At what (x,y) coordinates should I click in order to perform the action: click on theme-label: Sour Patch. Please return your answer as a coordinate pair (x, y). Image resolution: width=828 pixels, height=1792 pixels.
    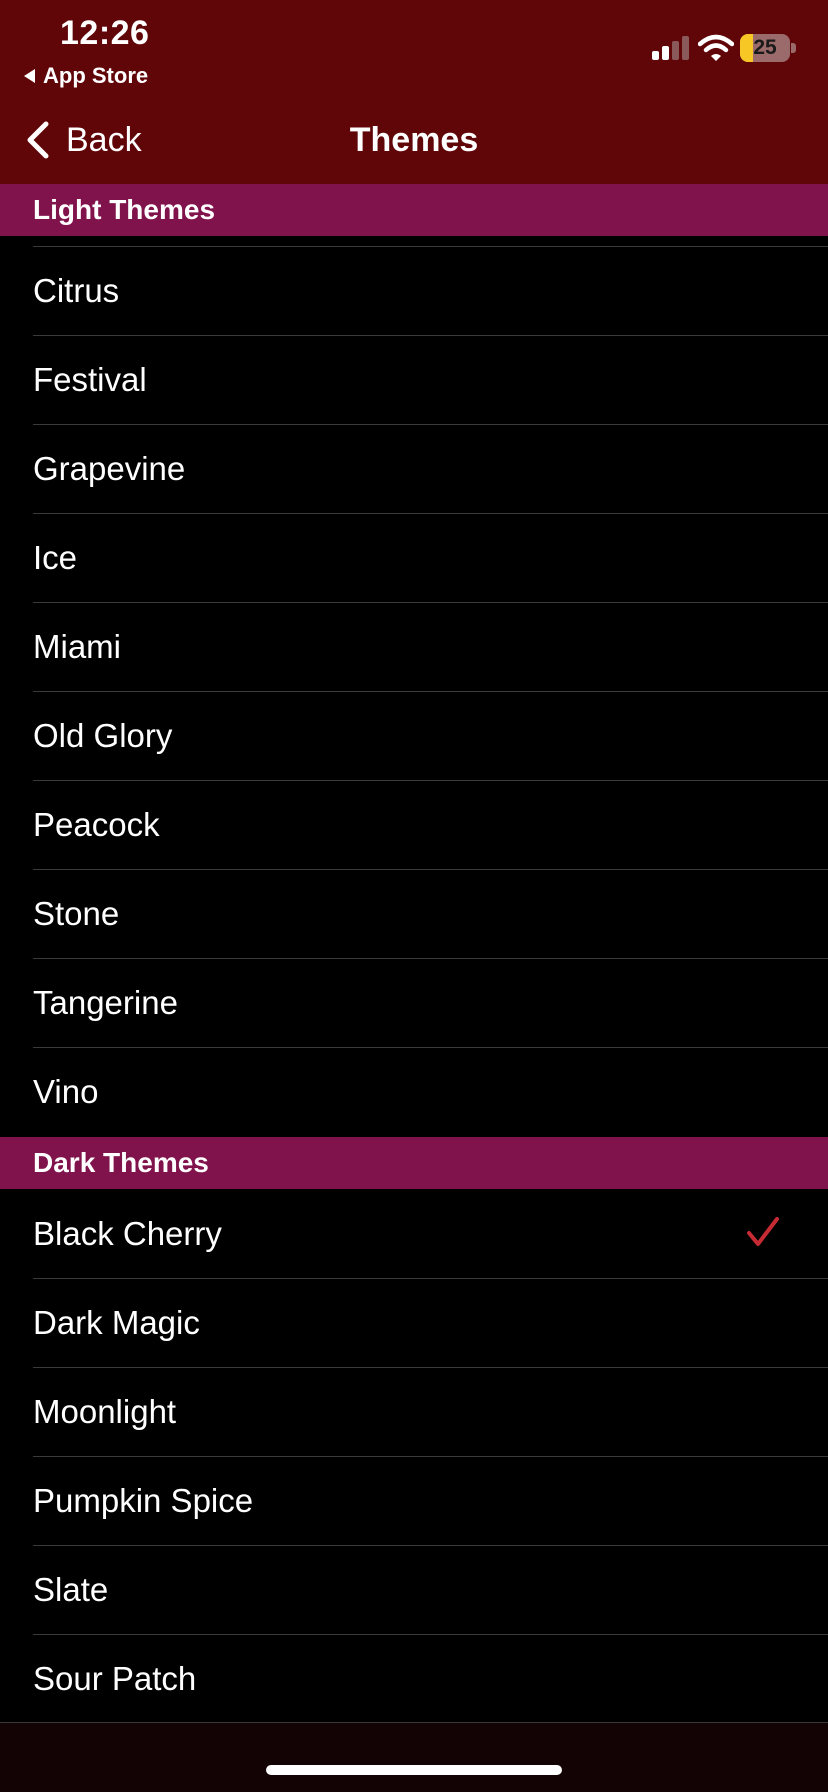
    Looking at the image, I should click on (115, 1678).